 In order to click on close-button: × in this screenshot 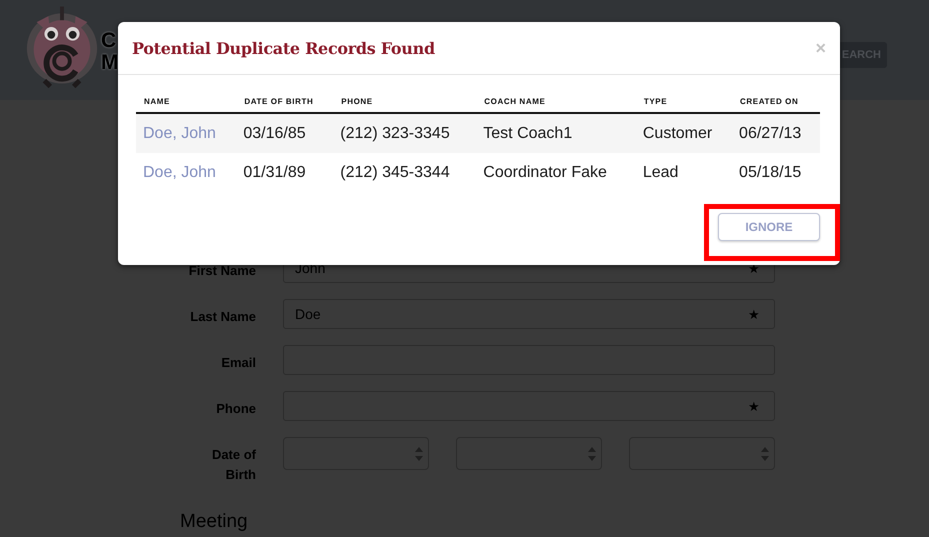, I will do `click(820, 48)`.